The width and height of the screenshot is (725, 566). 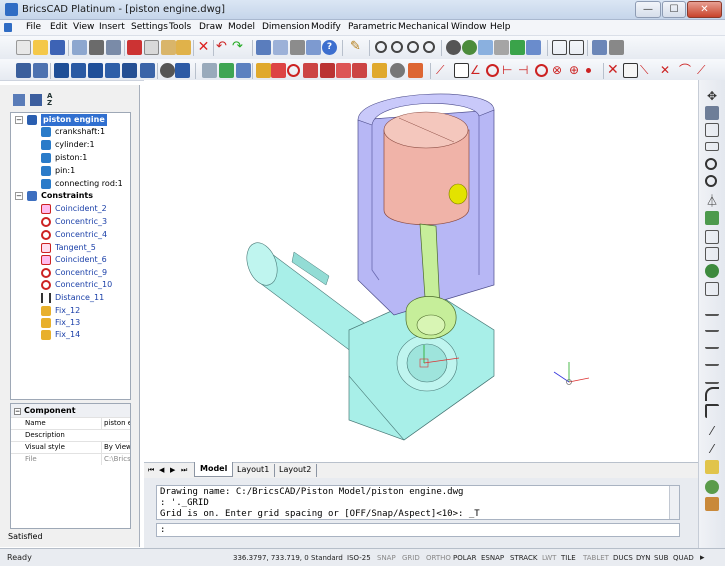 I want to click on status-text-style: Standard, so click(x=327, y=558).